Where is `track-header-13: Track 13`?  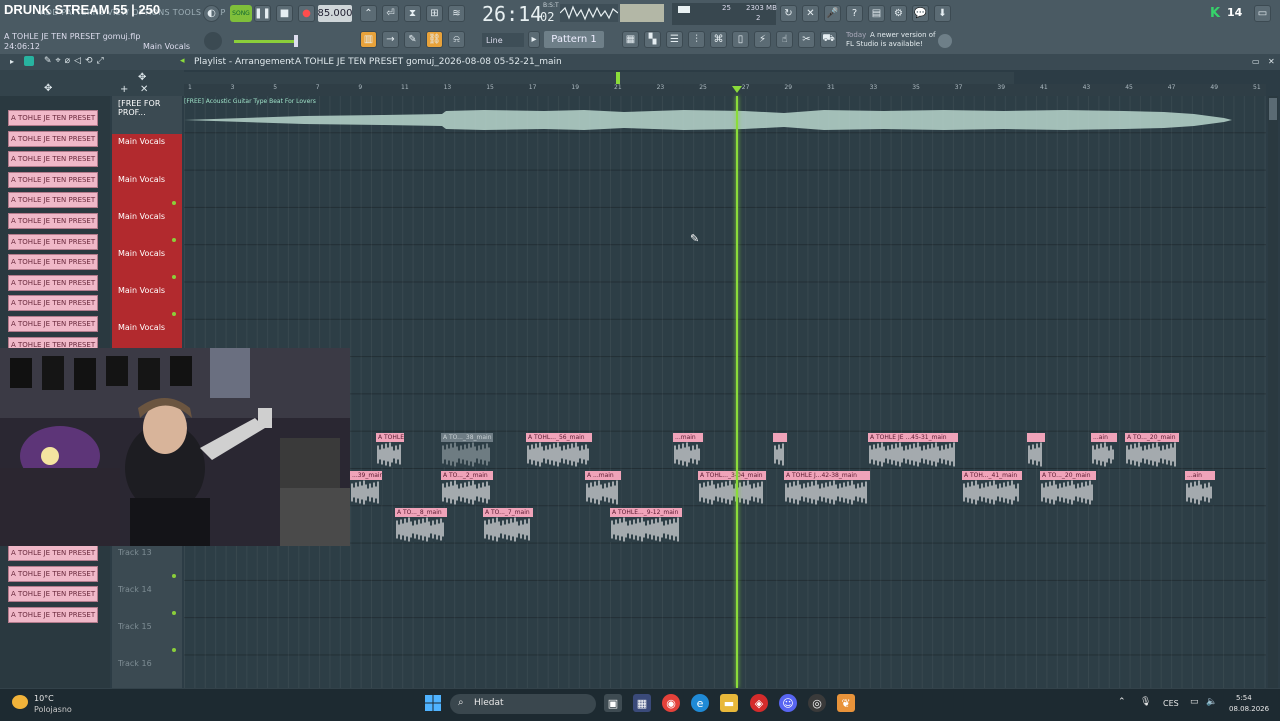 track-header-13: Track 13 is located at coordinates (147, 562).